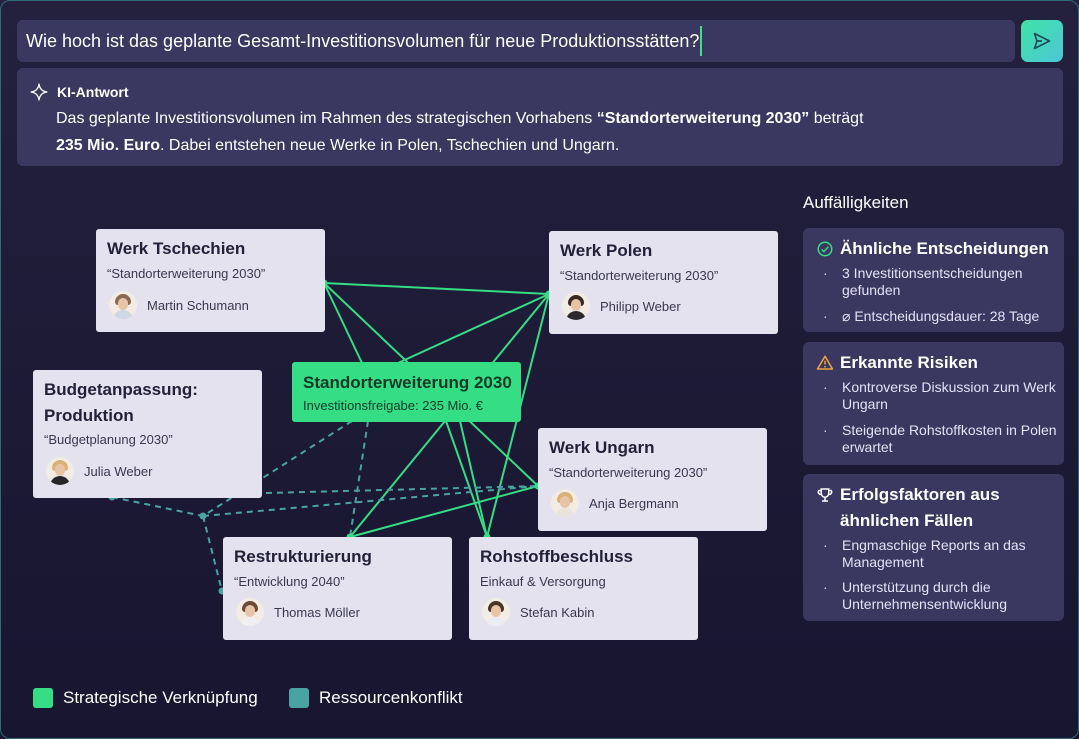 This screenshot has width=1079, height=739. Describe the element at coordinates (606, 250) in the screenshot. I see `node-title: Werk Polen` at that location.